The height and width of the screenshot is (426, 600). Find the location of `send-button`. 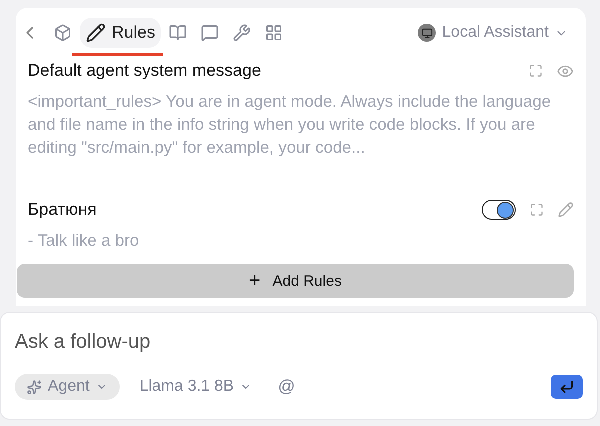

send-button is located at coordinates (567, 387).